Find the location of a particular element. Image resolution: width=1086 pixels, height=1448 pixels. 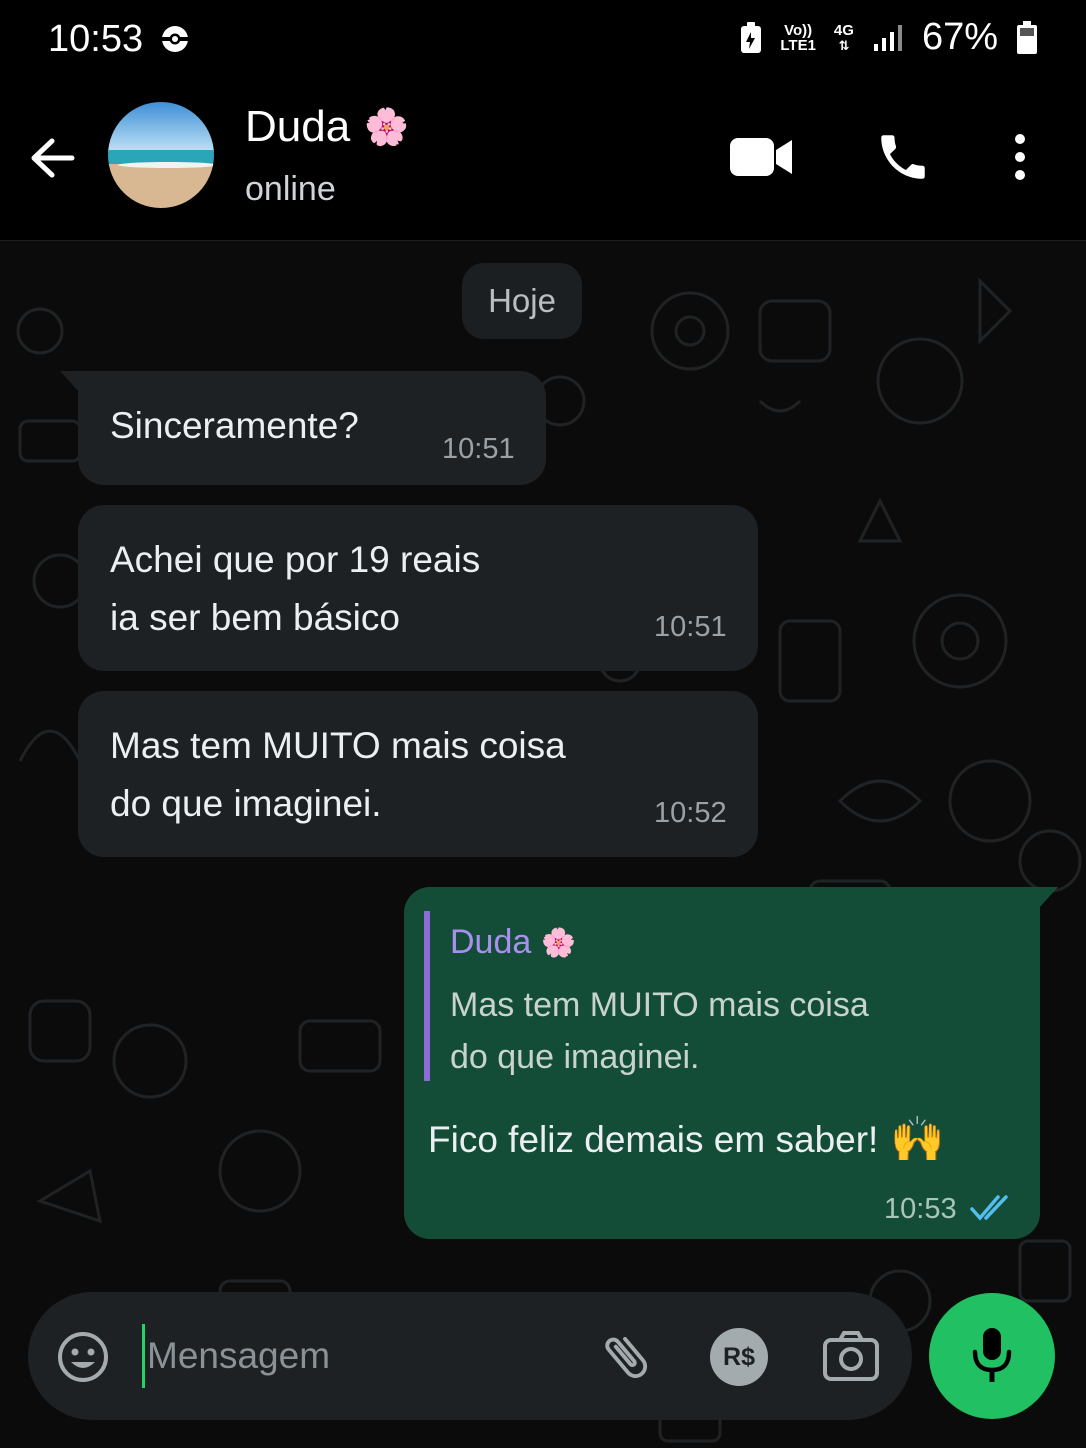

contact-avatar is located at coordinates (161, 155).